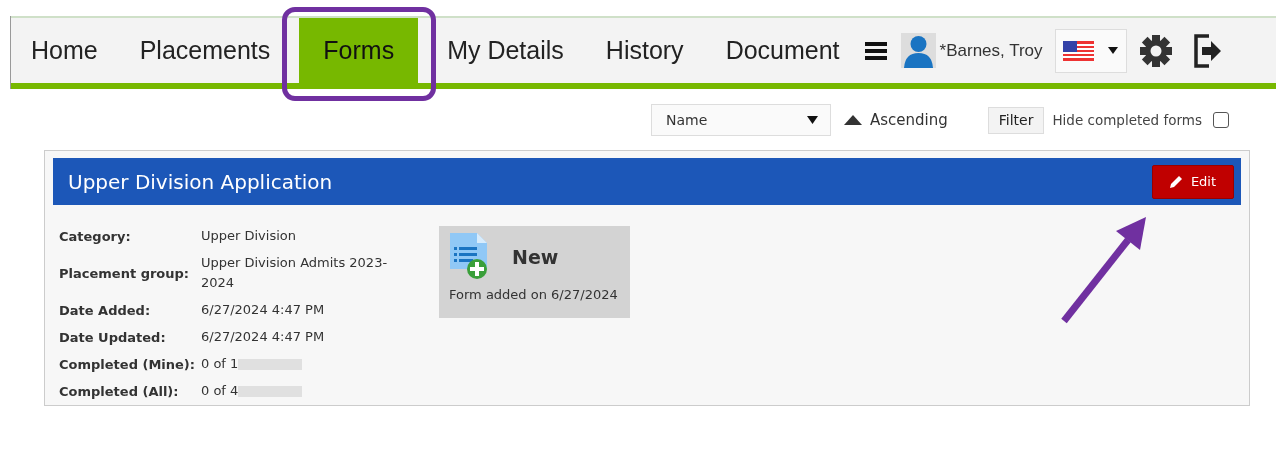  I want to click on nav-tab: Home, so click(65, 50).